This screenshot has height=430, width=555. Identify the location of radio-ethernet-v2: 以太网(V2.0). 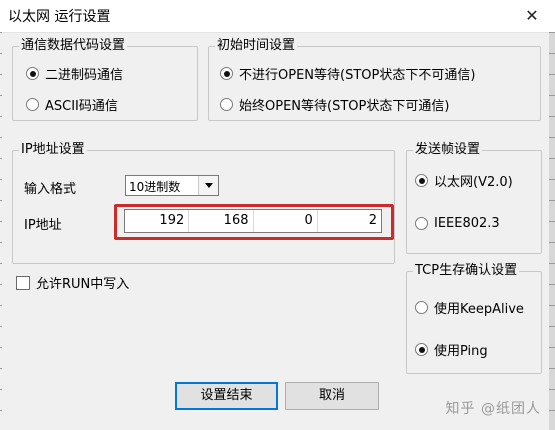
(464, 180).